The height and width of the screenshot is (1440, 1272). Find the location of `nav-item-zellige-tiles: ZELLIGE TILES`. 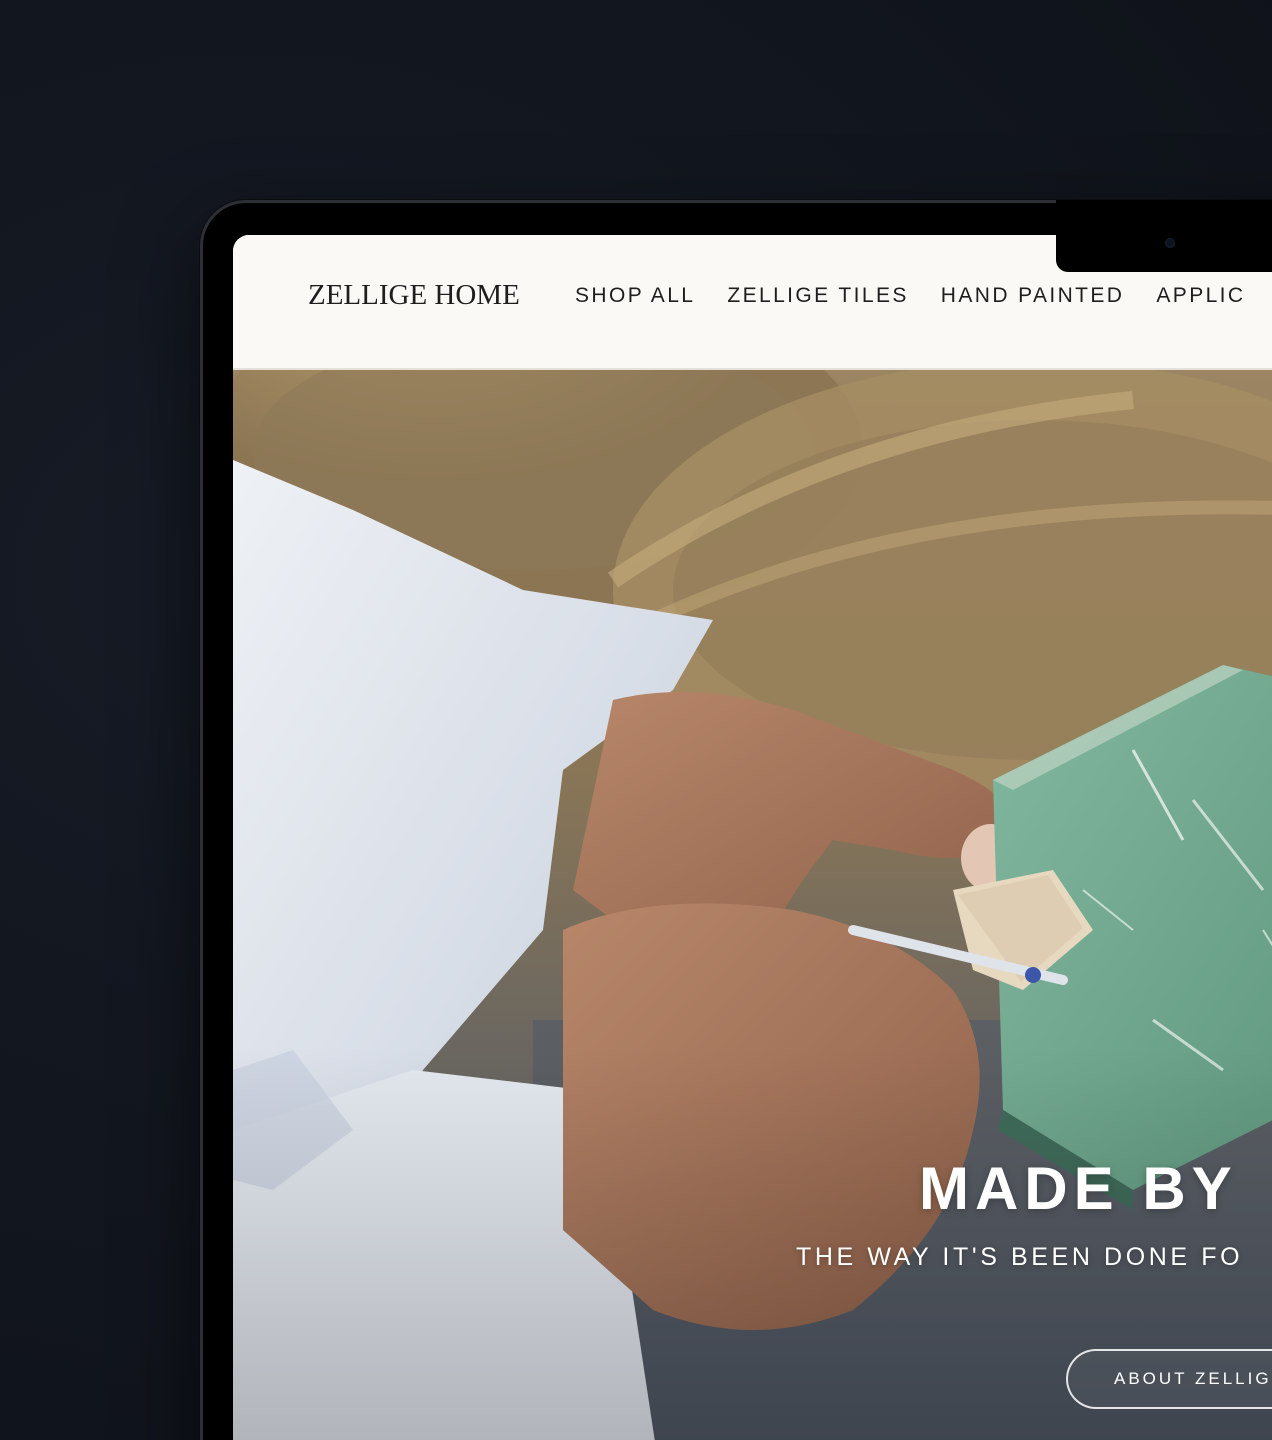

nav-item-zellige-tiles: ZELLIGE TILES is located at coordinates (817, 296).